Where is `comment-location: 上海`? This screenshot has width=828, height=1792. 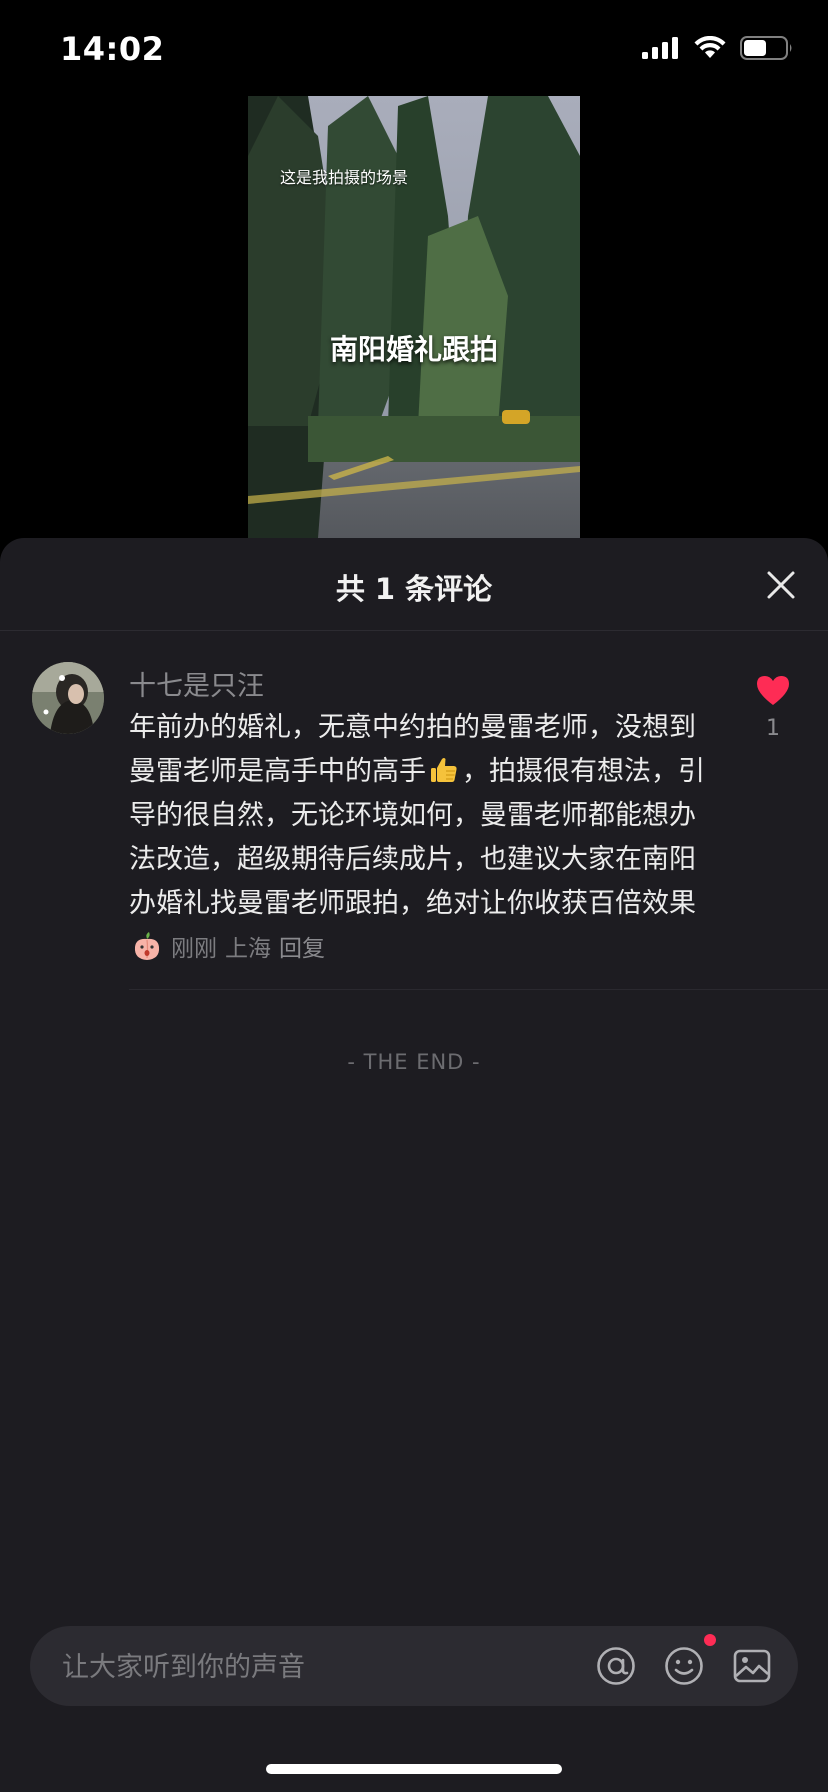 comment-location: 上海 is located at coordinates (248, 949).